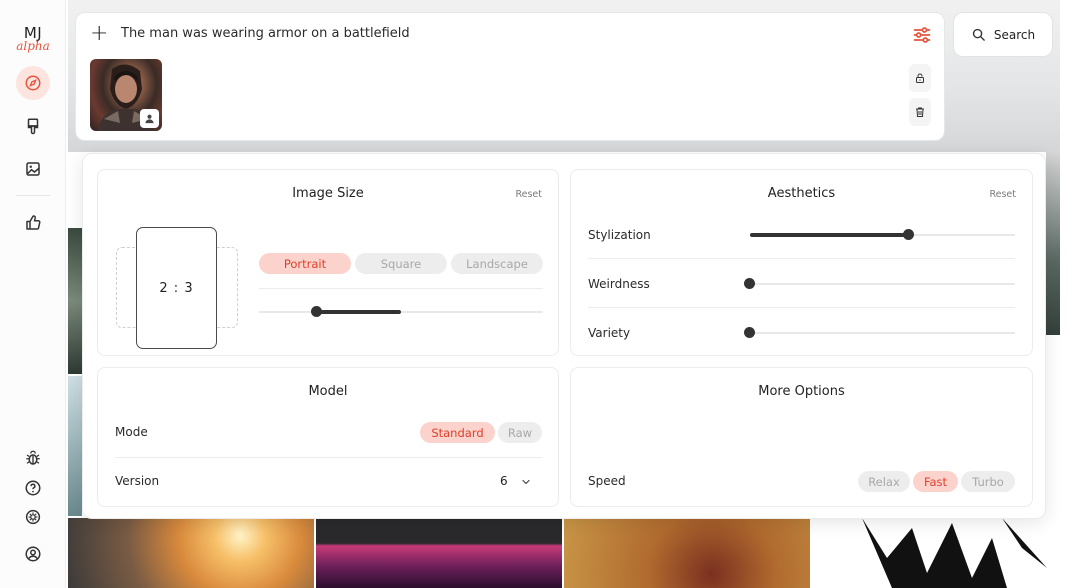  Describe the element at coordinates (829, 235) in the screenshot. I see `stylization-slider-fill` at that location.